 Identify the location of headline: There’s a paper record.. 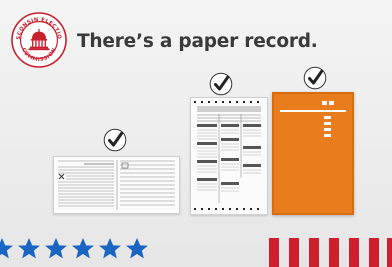
(197, 41).